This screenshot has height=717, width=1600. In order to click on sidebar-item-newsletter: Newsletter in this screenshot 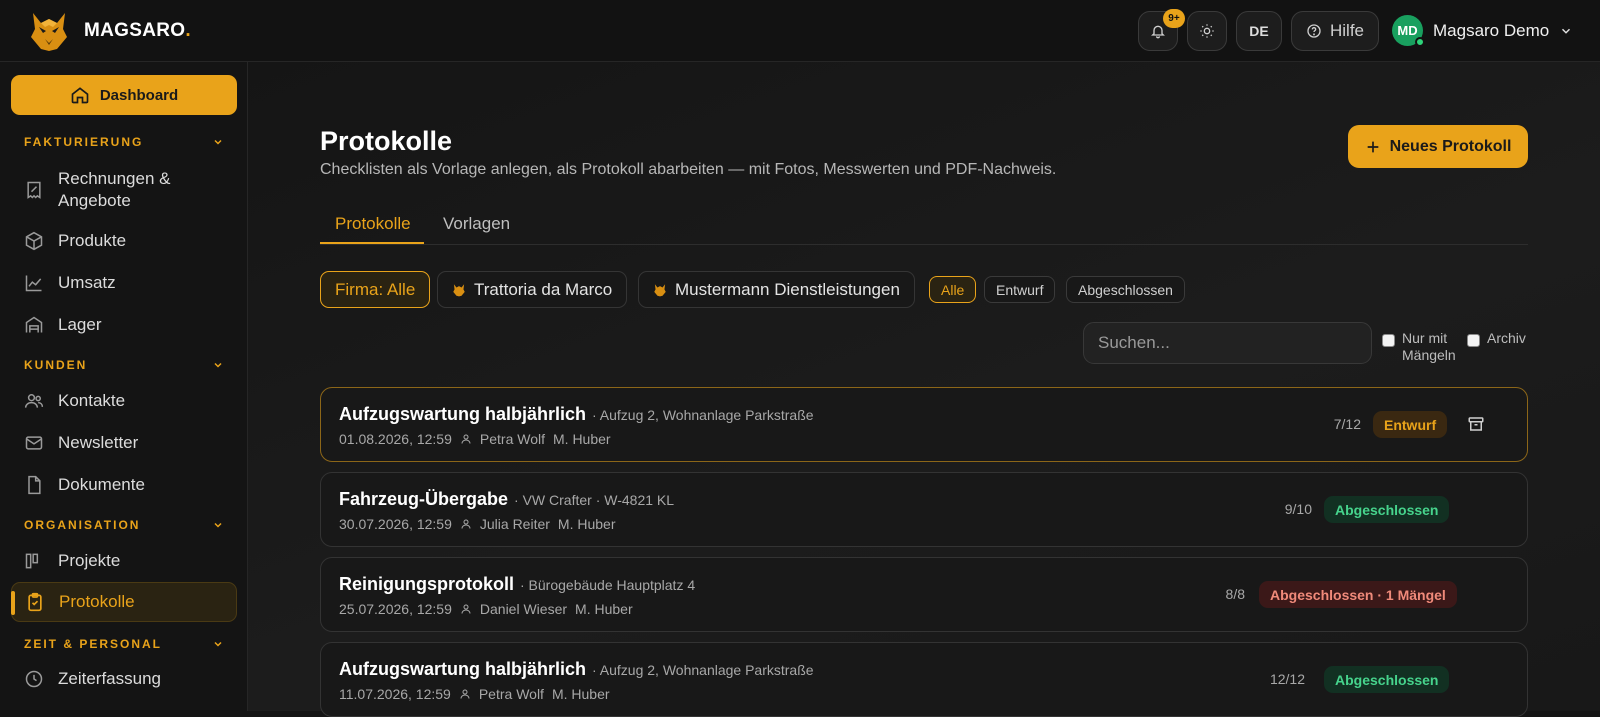, I will do `click(81, 443)`.